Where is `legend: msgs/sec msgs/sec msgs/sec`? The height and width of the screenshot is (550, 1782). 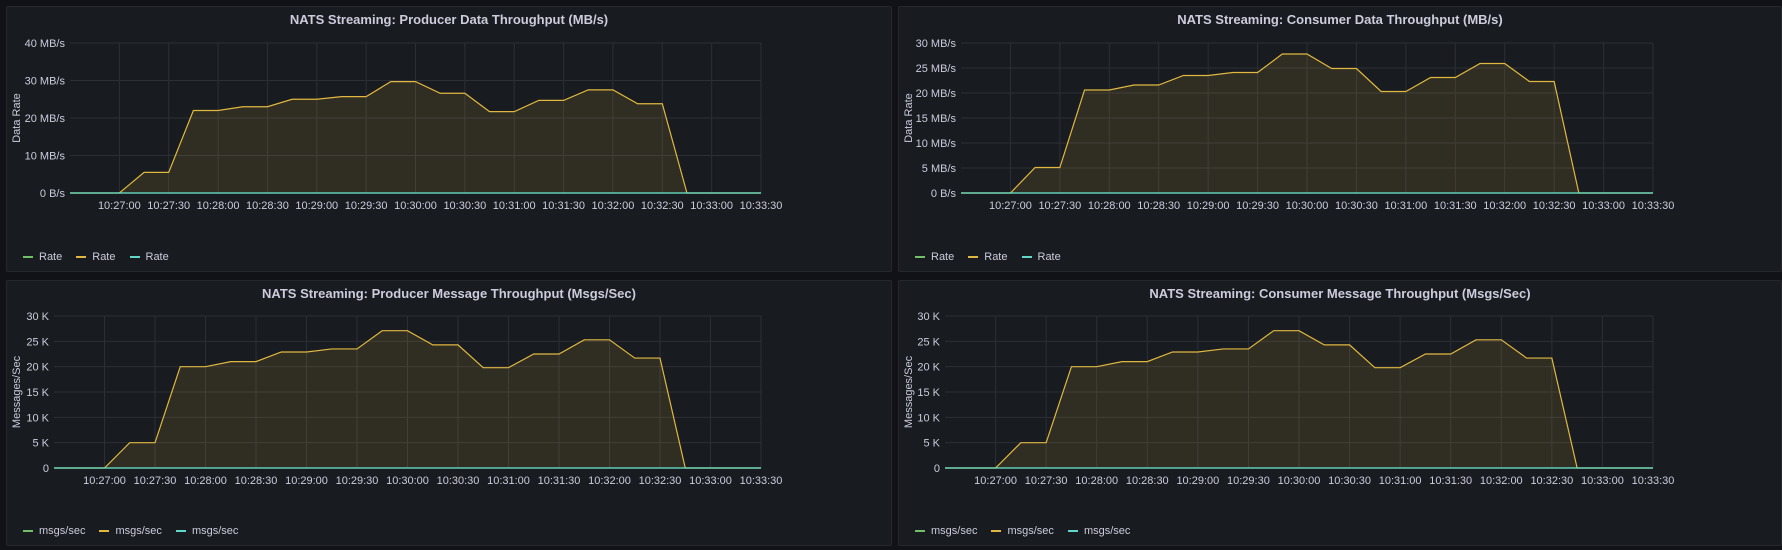
legend: msgs/sec msgs/sec msgs/sec is located at coordinates (130, 531).